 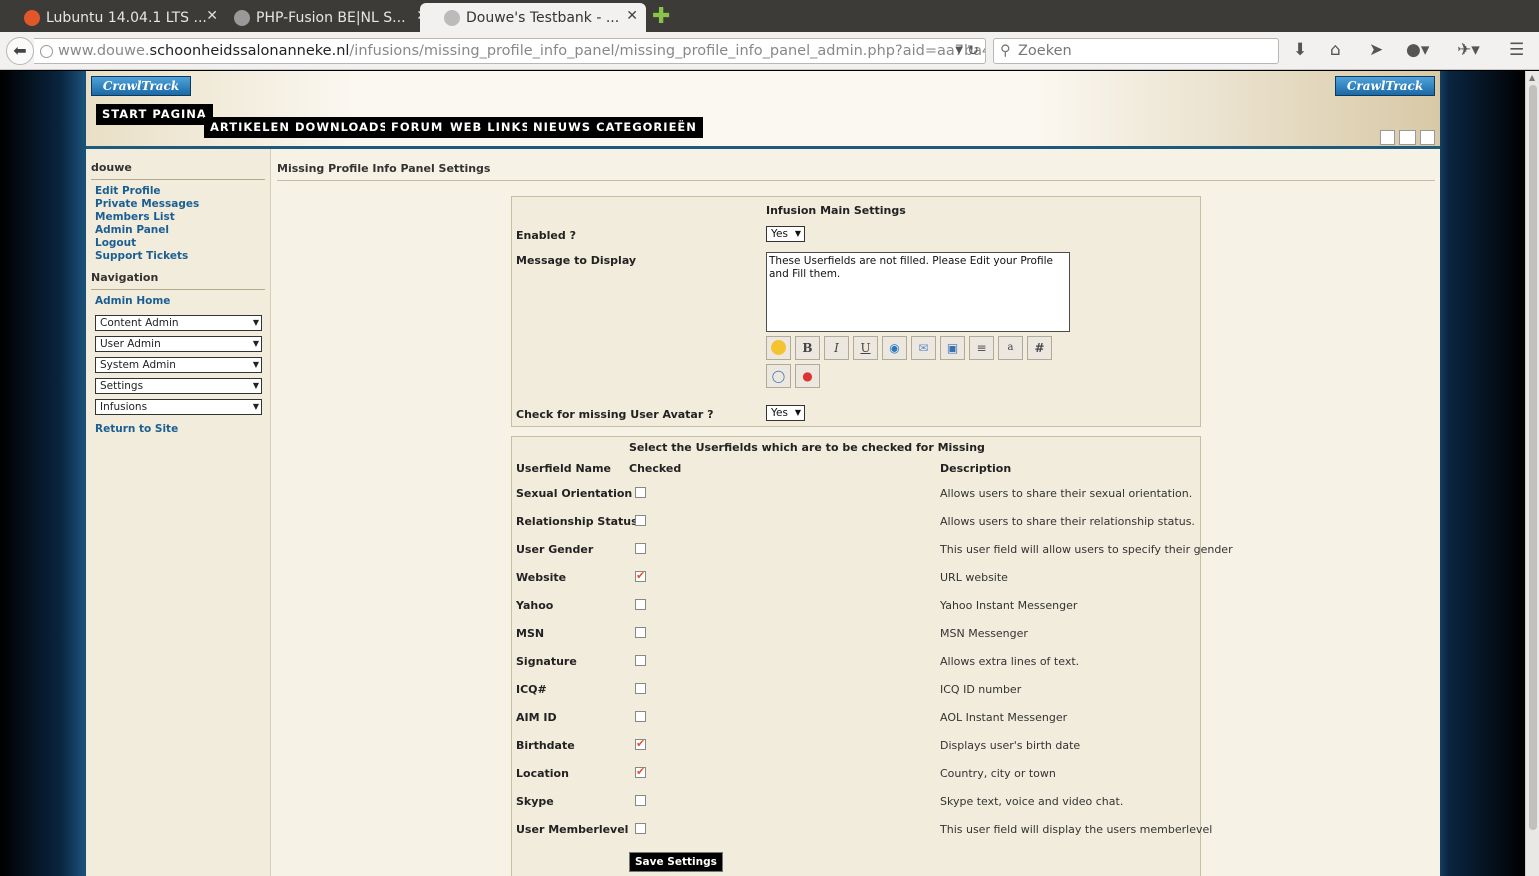 What do you see at coordinates (959, 51) in the screenshot?
I see `url-dropdown-icon: ▼` at bounding box center [959, 51].